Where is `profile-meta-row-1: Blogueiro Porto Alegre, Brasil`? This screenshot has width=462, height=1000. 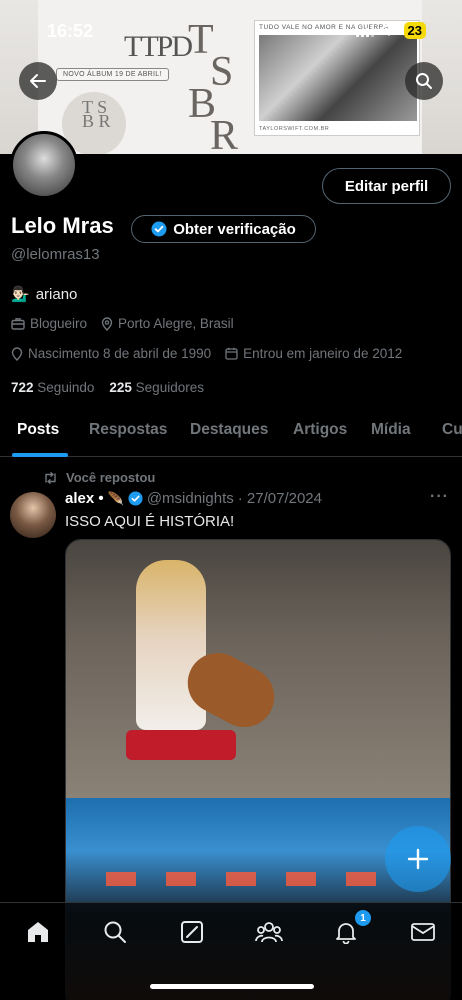 profile-meta-row-1: Blogueiro Porto Alegre, Brasil is located at coordinates (122, 323).